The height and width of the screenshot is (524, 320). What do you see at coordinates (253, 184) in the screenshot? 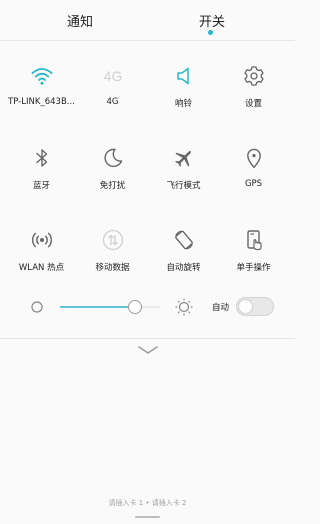
I see `toggle-label: GPS` at bounding box center [253, 184].